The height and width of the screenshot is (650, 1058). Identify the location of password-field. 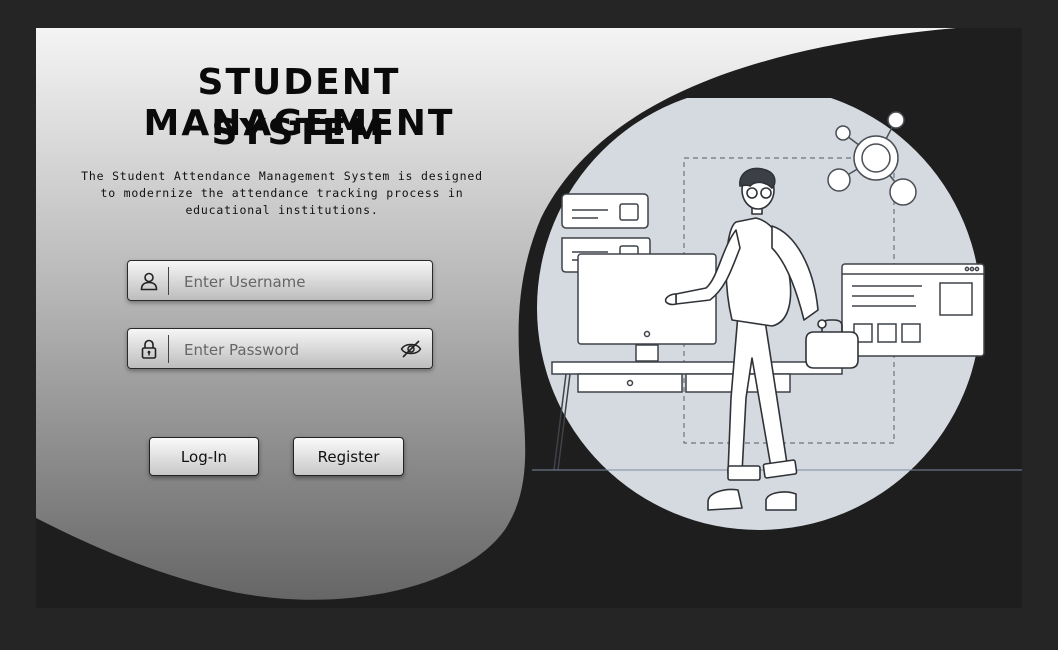
(280, 348).